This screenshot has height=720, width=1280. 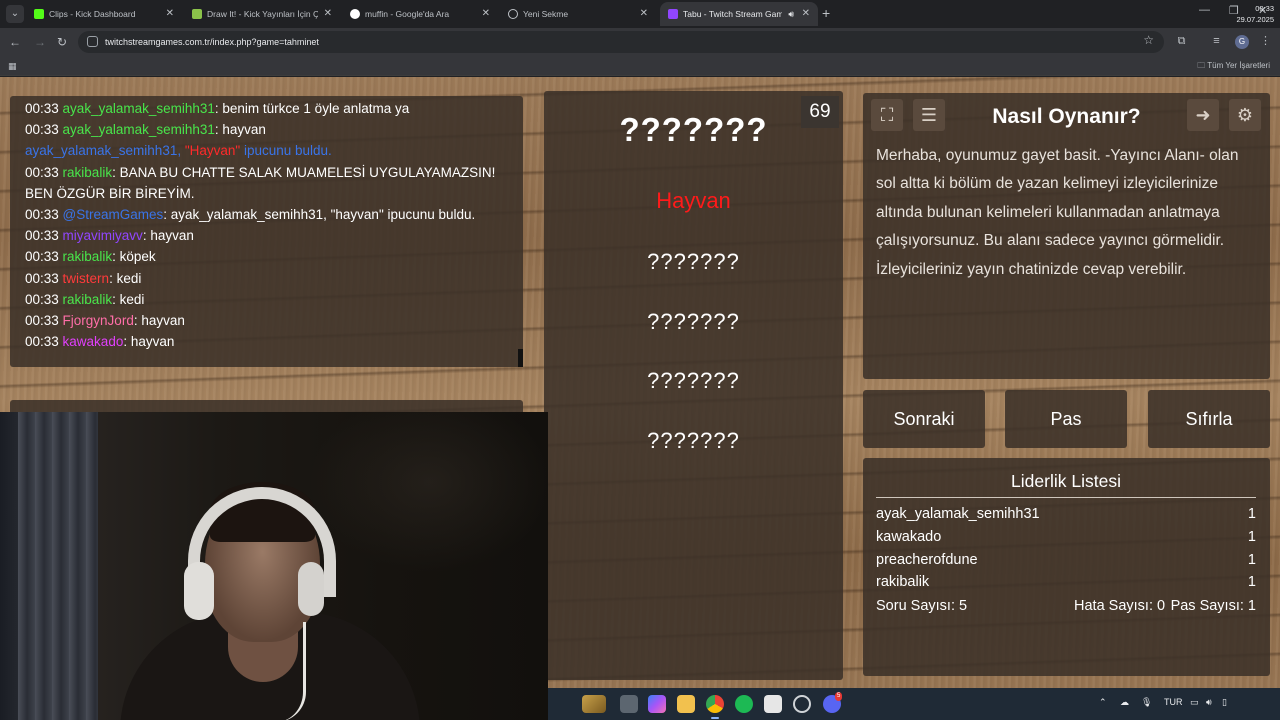 I want to click on apps-grid-icon: ▦, so click(x=13, y=66).